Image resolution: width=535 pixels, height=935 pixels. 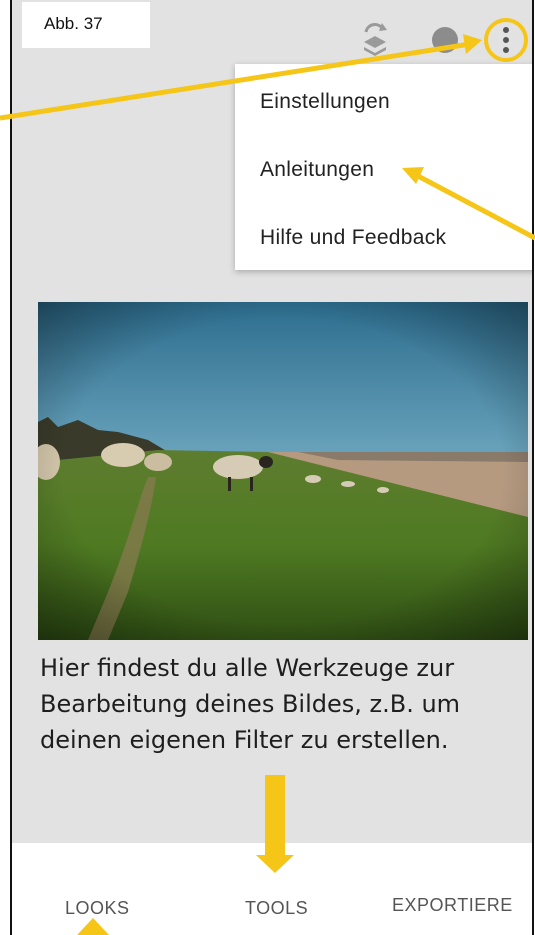 What do you see at coordinates (244, 740) in the screenshot?
I see `description-line-3: deinen eigenen Filter zu erstellen.` at bounding box center [244, 740].